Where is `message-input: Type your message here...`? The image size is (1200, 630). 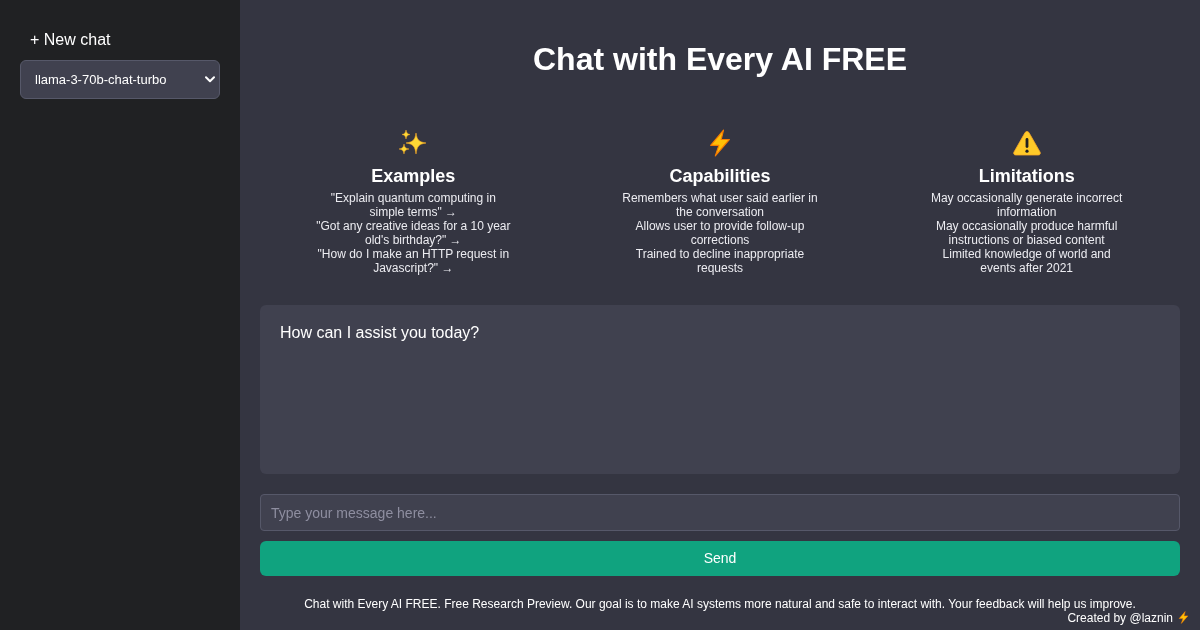
message-input: Type your message here... is located at coordinates (720, 512).